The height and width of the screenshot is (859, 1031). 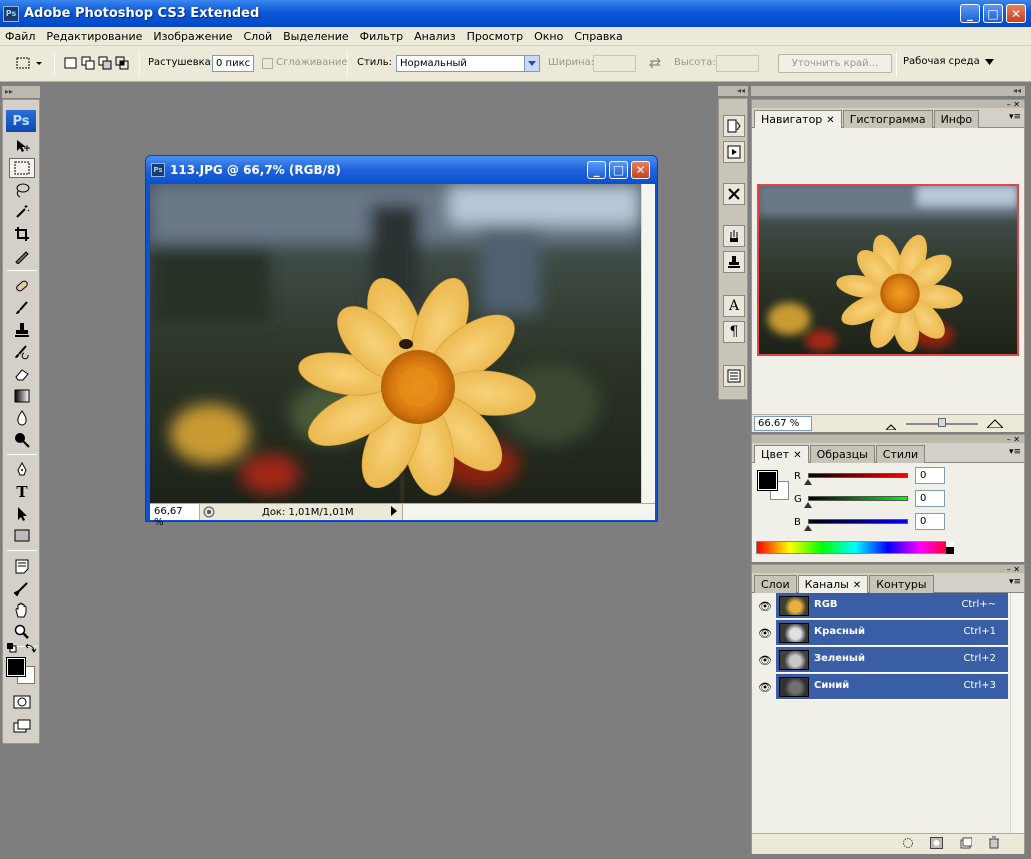 What do you see at coordinates (1016, 13) in the screenshot?
I see `close-button: ✕` at bounding box center [1016, 13].